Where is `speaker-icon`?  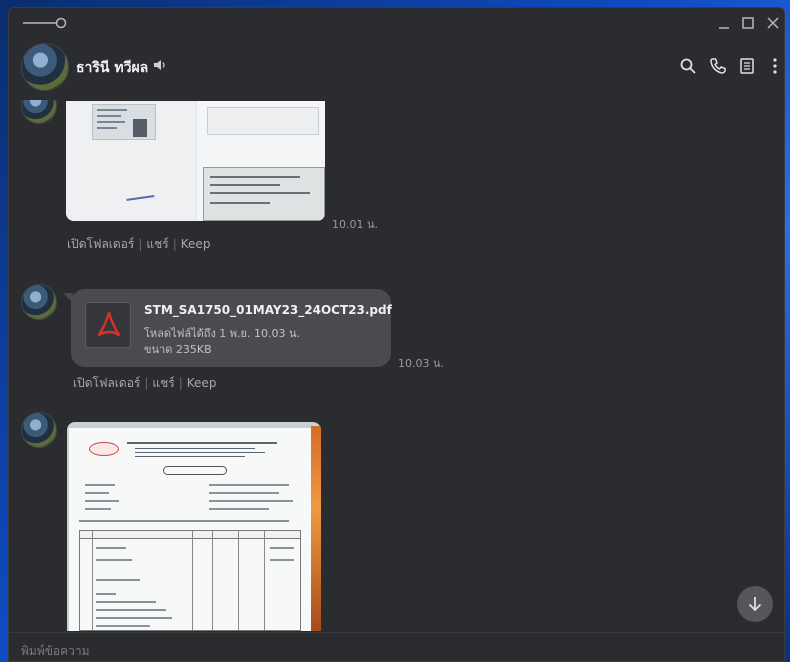 speaker-icon is located at coordinates (159, 65).